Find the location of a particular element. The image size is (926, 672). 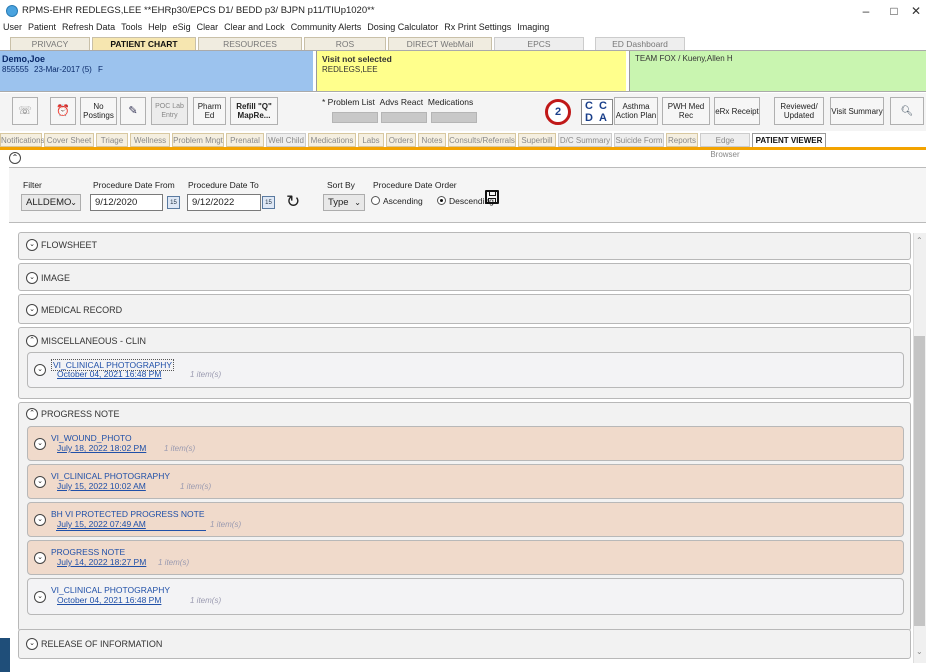

item-date: July 14, 2022 18:27 PM is located at coordinates (101, 562).